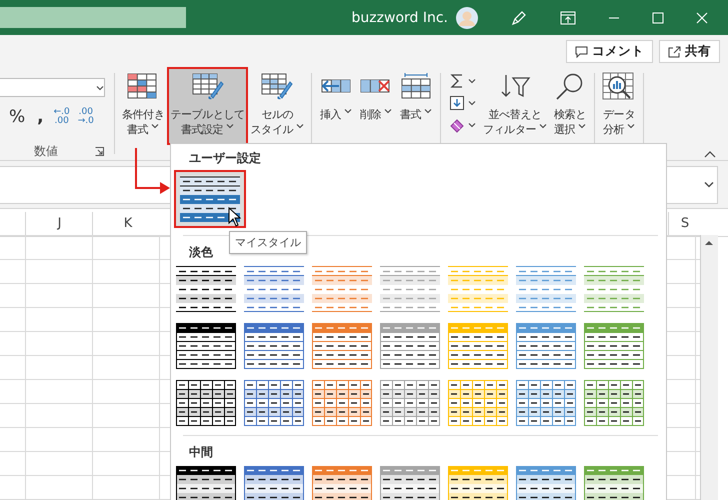 This screenshot has height=500, width=728. What do you see at coordinates (46, 151) in the screenshot?
I see `group-label: 数値` at bounding box center [46, 151].